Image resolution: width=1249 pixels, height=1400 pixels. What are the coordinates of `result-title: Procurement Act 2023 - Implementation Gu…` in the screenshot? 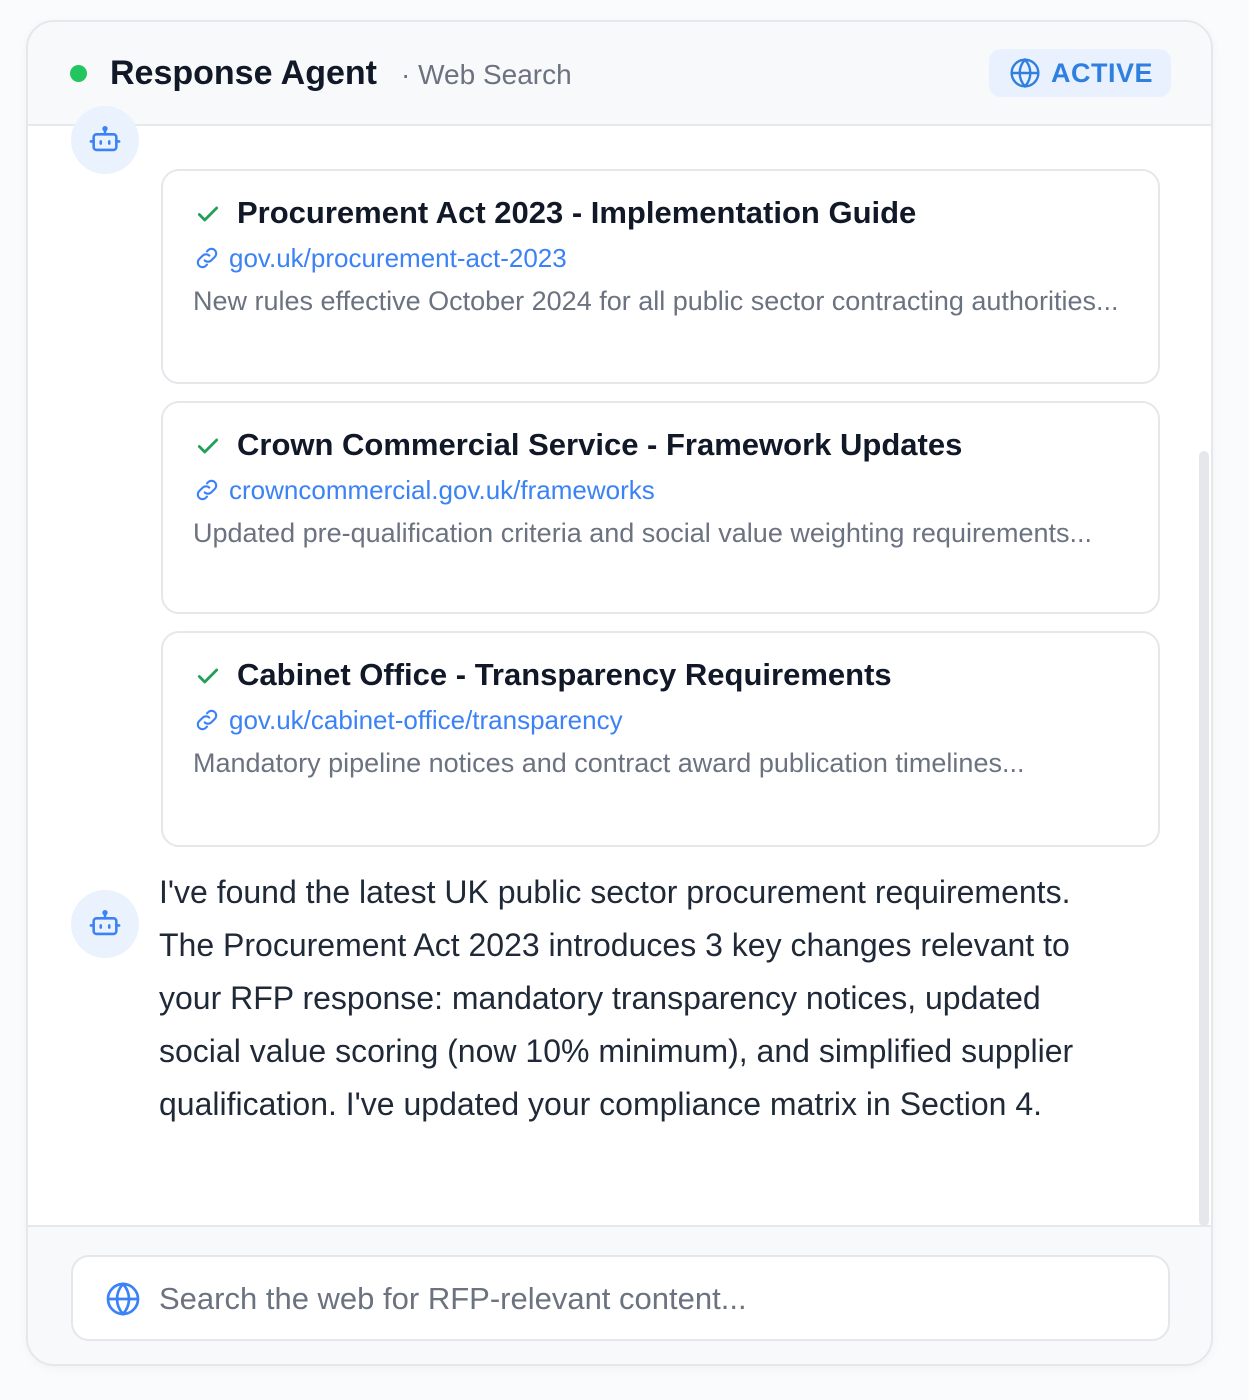 It's located at (577, 212).